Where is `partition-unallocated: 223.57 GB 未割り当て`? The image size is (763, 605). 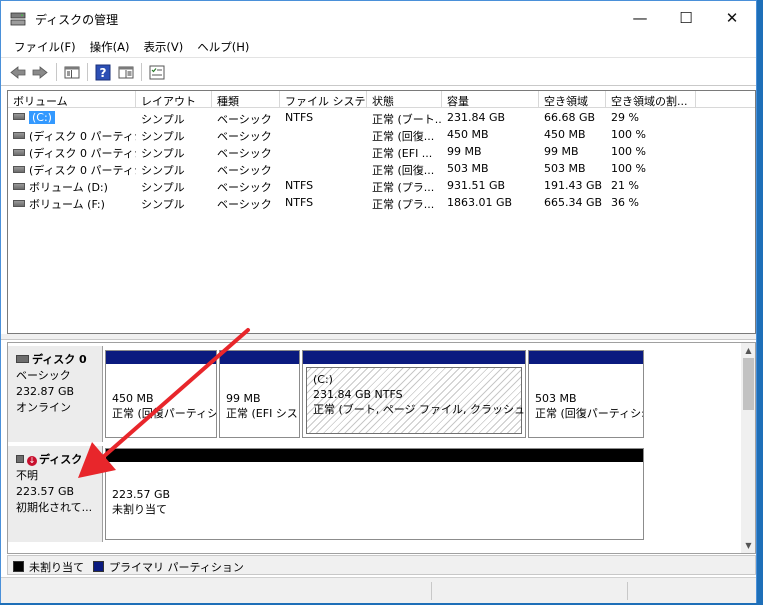 partition-unallocated: 223.57 GB 未割り当て is located at coordinates (374, 494).